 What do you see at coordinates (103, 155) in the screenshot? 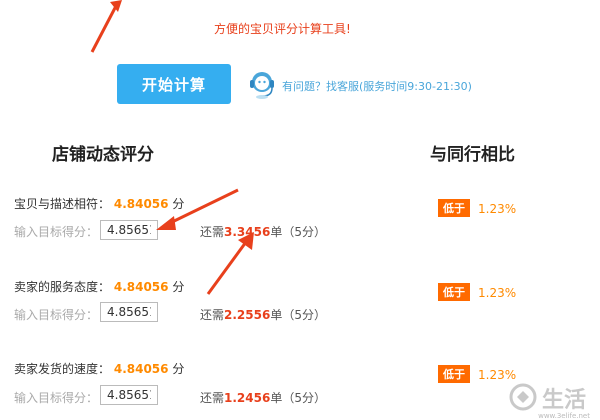
I see `shop-rating-title: 店铺动态评分` at bounding box center [103, 155].